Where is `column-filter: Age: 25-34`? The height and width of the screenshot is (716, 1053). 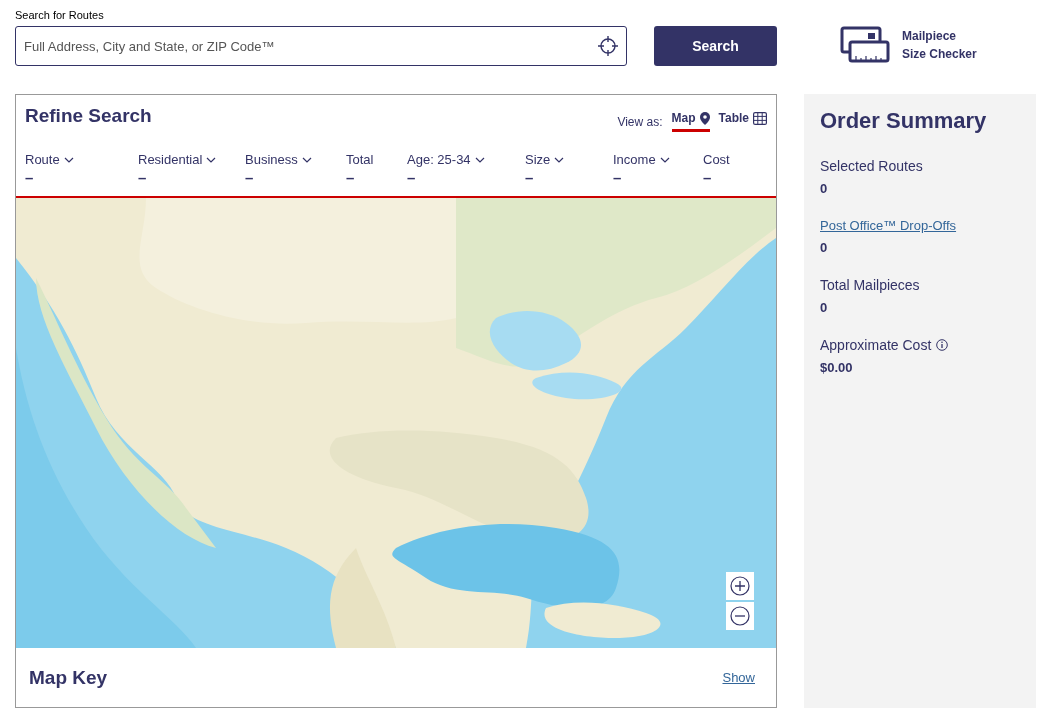
column-filter: Age: 25-34 is located at coordinates (446, 159).